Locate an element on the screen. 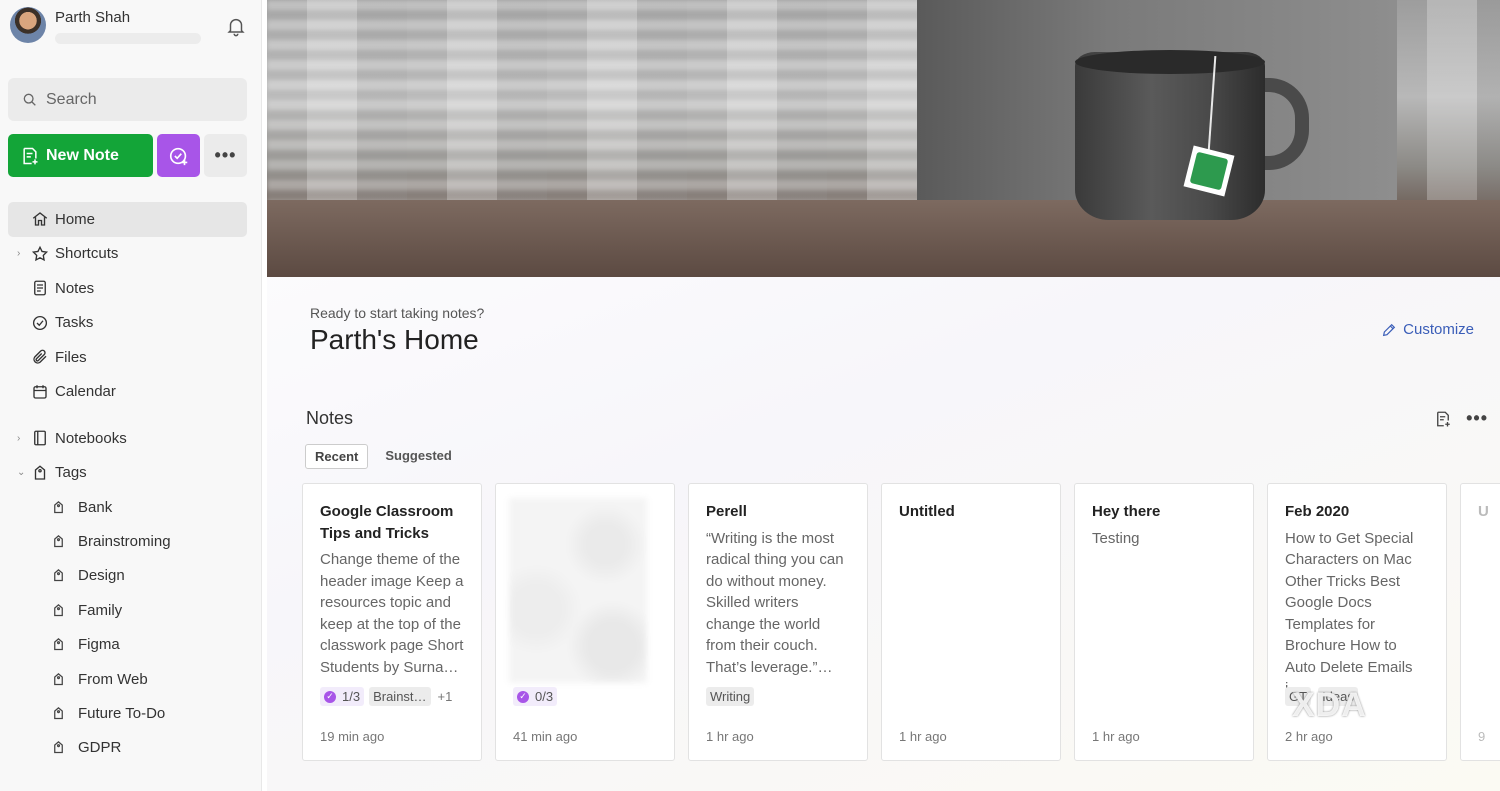 This screenshot has width=1500, height=791. notes-widget-more-button: ••• is located at coordinates (1477, 418).